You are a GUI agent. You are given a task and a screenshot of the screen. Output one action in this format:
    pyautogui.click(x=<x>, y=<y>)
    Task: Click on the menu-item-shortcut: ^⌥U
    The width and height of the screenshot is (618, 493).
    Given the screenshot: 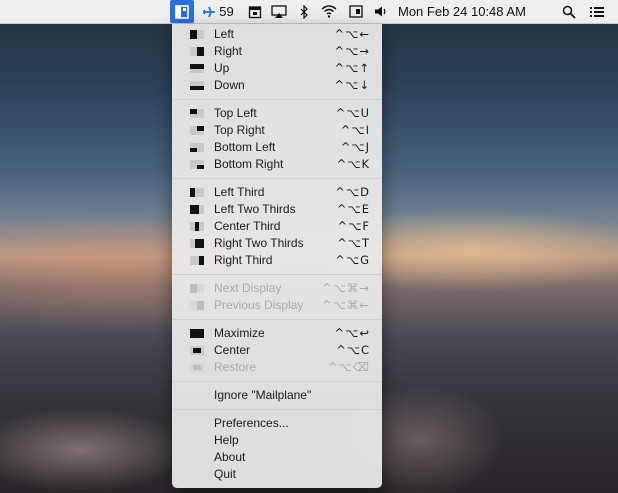 What is the action you would take?
    pyautogui.click(x=352, y=113)
    